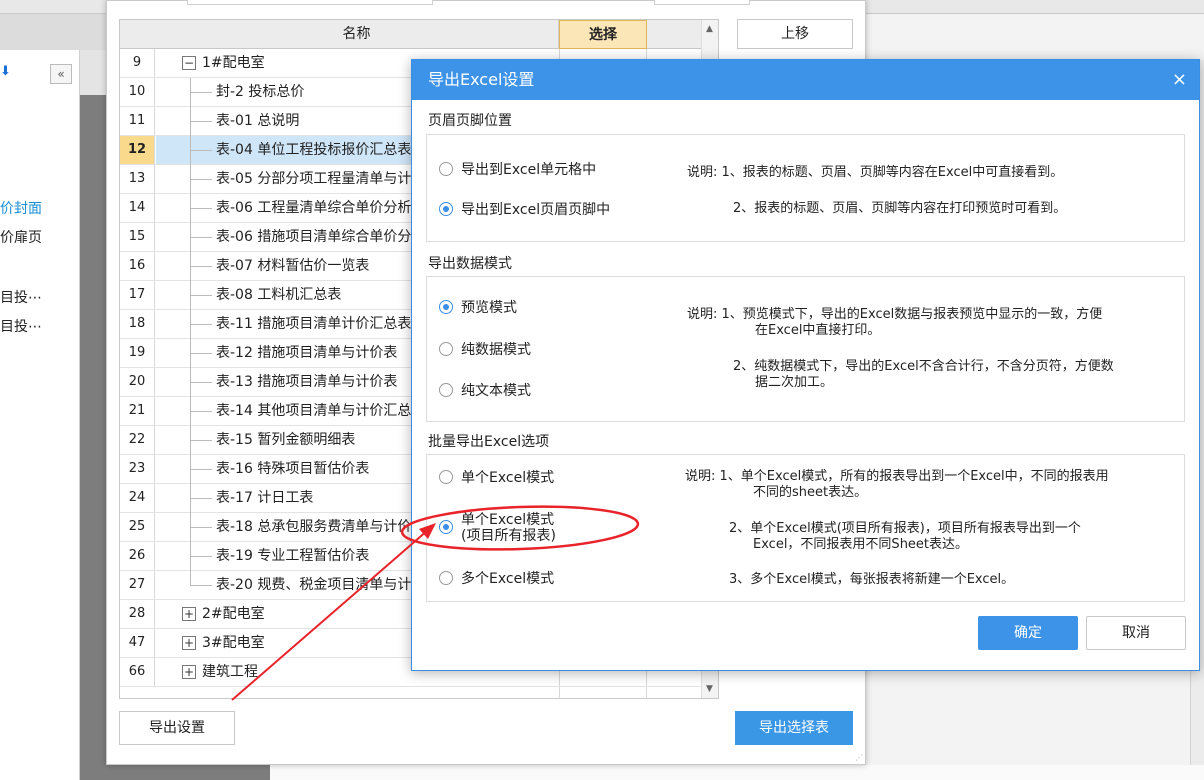 The width and height of the screenshot is (1204, 780). I want to click on status-strip, so click(737, 772).